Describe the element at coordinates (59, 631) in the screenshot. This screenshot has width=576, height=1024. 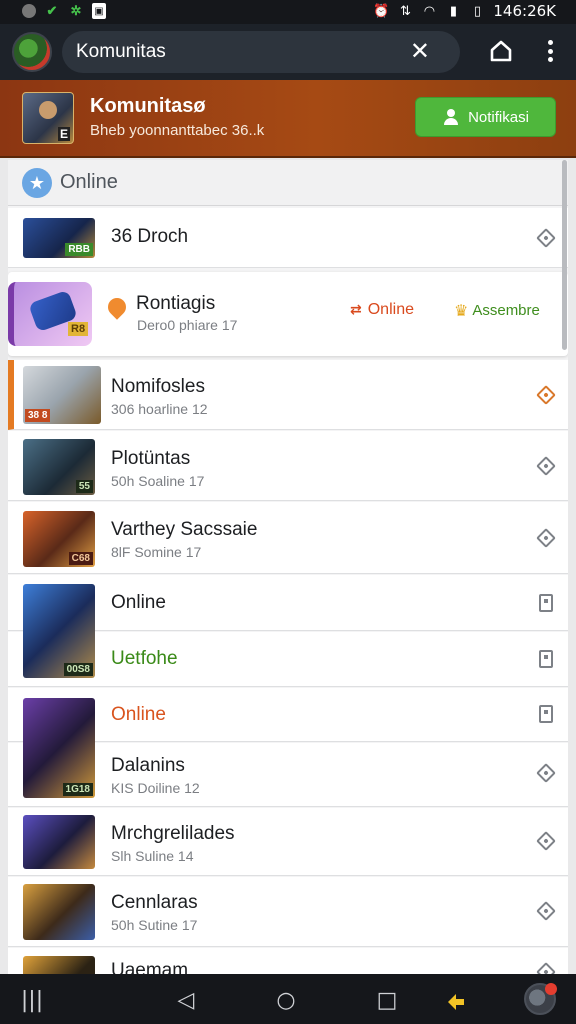
I see `item-thumbnail: 00S8` at that location.